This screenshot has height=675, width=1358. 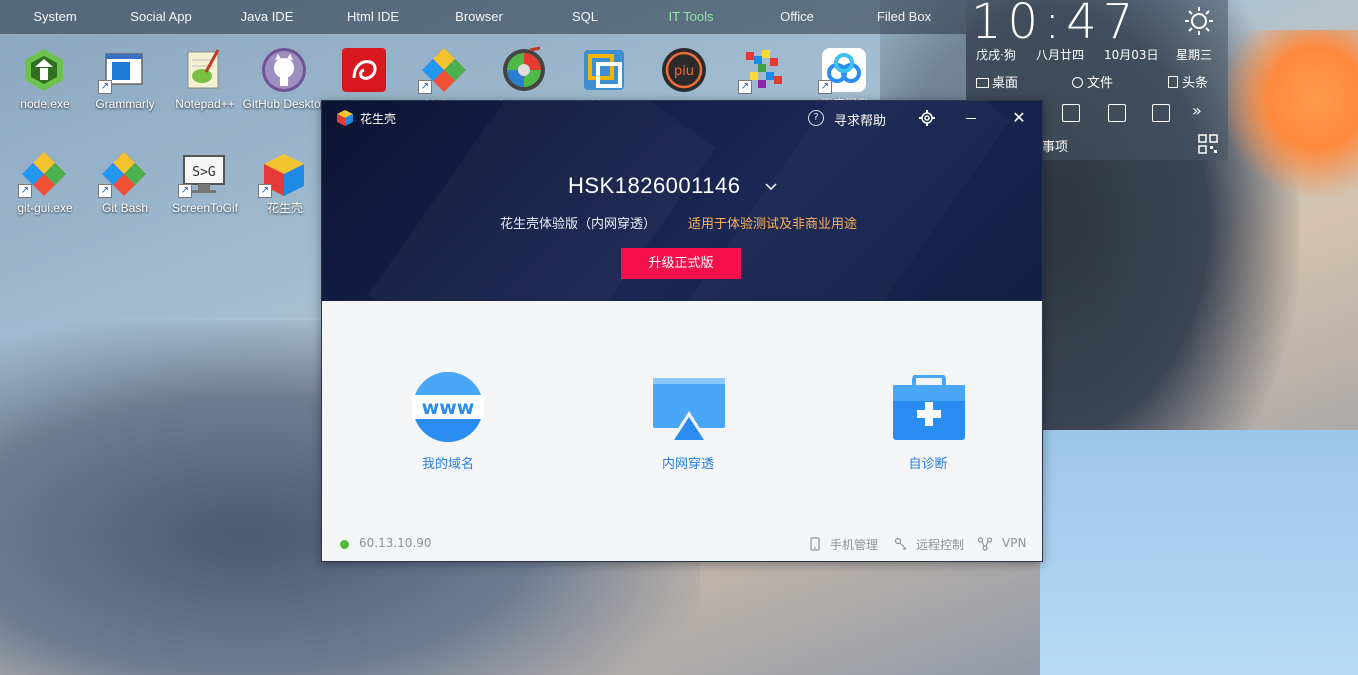 What do you see at coordinates (927, 118) in the screenshot?
I see `gear-icon` at bounding box center [927, 118].